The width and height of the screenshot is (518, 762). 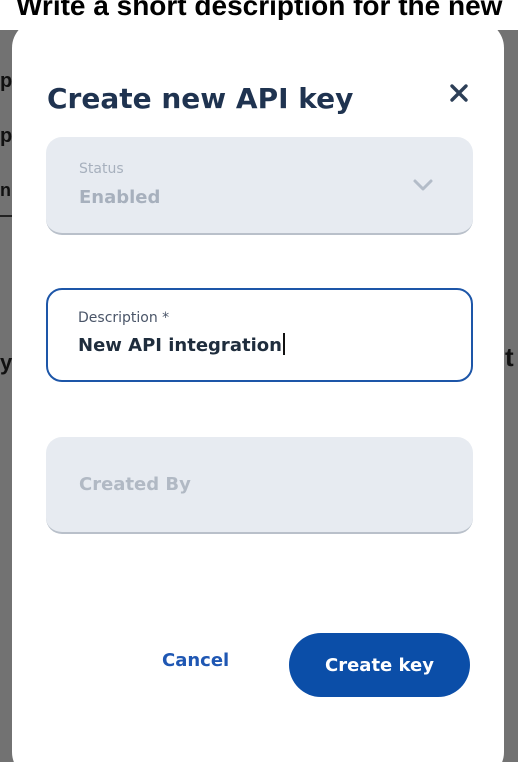 What do you see at coordinates (124, 318) in the screenshot?
I see `description-label: Description *` at bounding box center [124, 318].